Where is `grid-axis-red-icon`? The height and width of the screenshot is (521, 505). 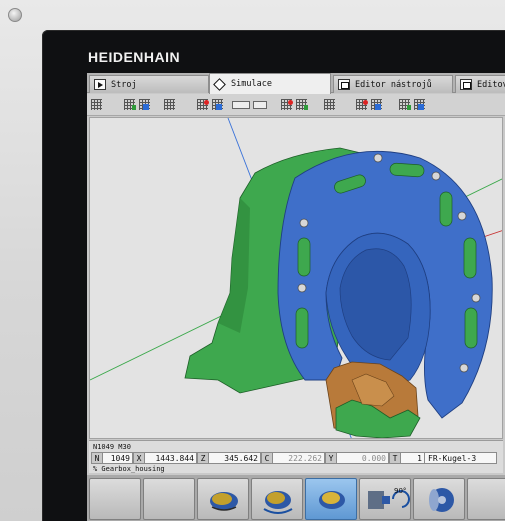 grid-axis-red-icon is located at coordinates (287, 105).